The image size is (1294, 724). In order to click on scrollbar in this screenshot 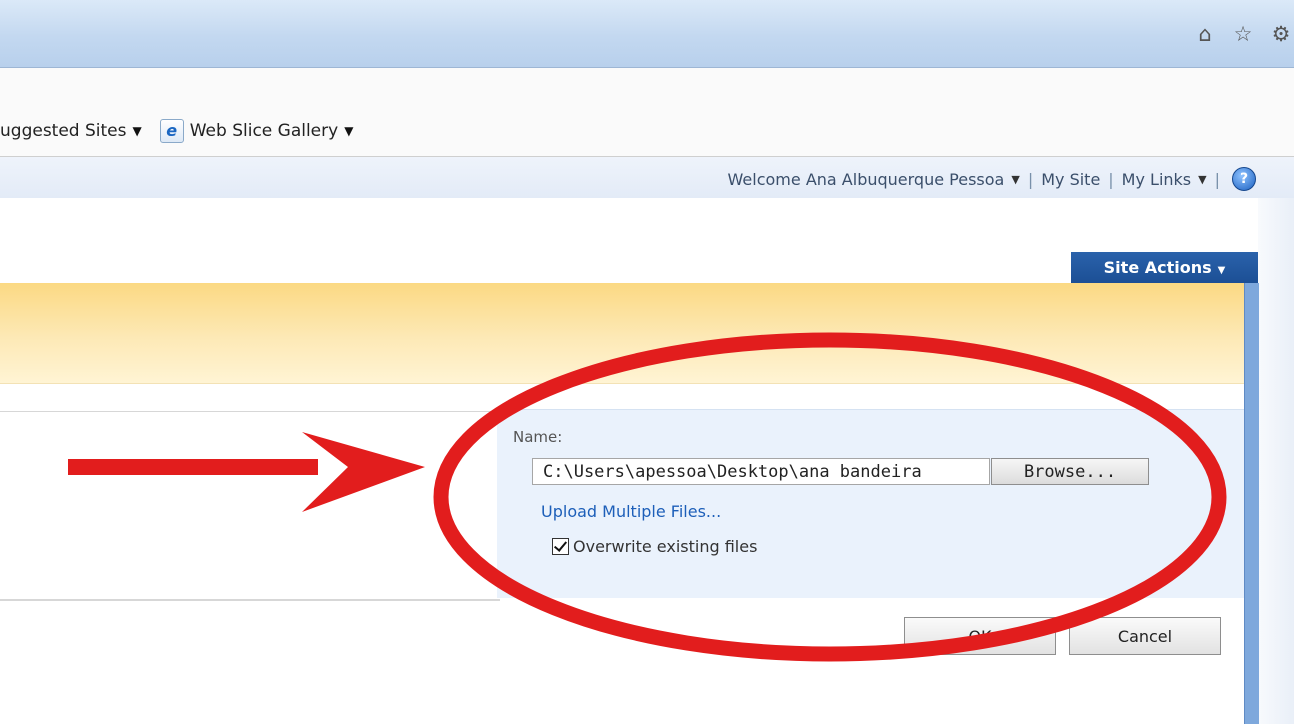, I will do `click(1251, 503)`.